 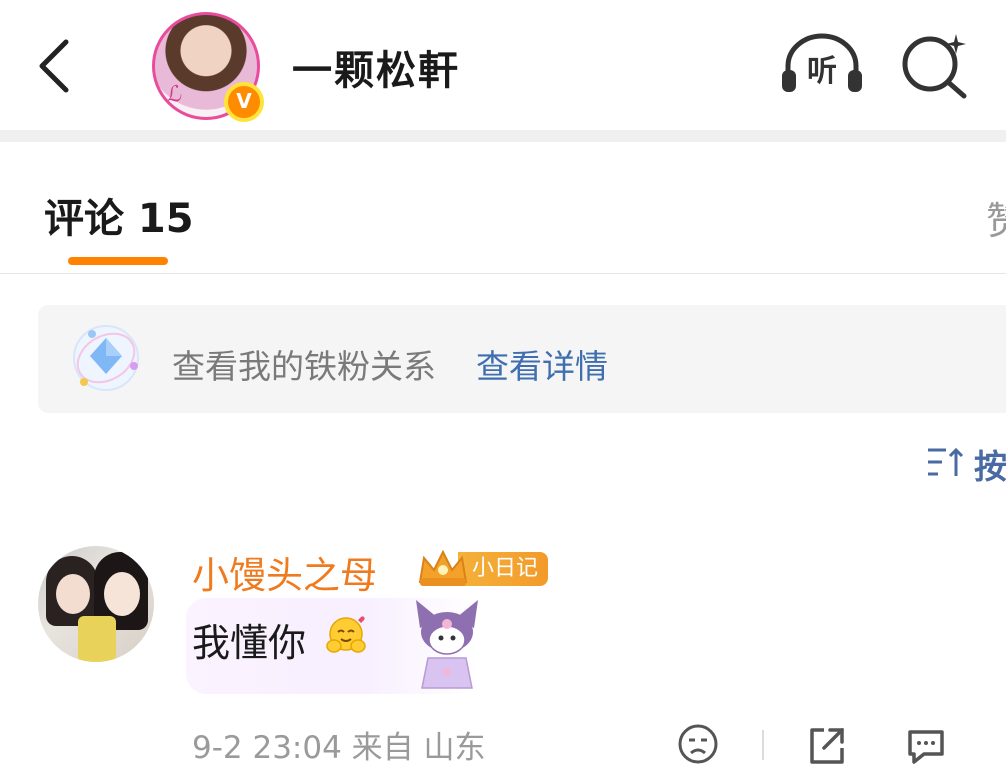 What do you see at coordinates (346, 634) in the screenshot?
I see `hug-emoji-icon` at bounding box center [346, 634].